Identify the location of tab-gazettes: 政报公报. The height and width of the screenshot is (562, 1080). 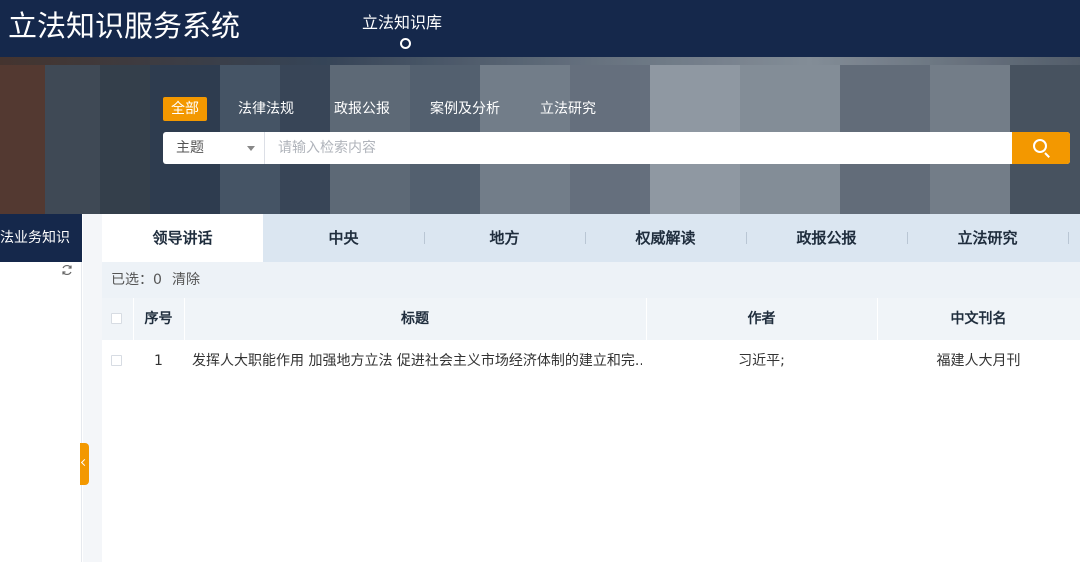
(826, 238).